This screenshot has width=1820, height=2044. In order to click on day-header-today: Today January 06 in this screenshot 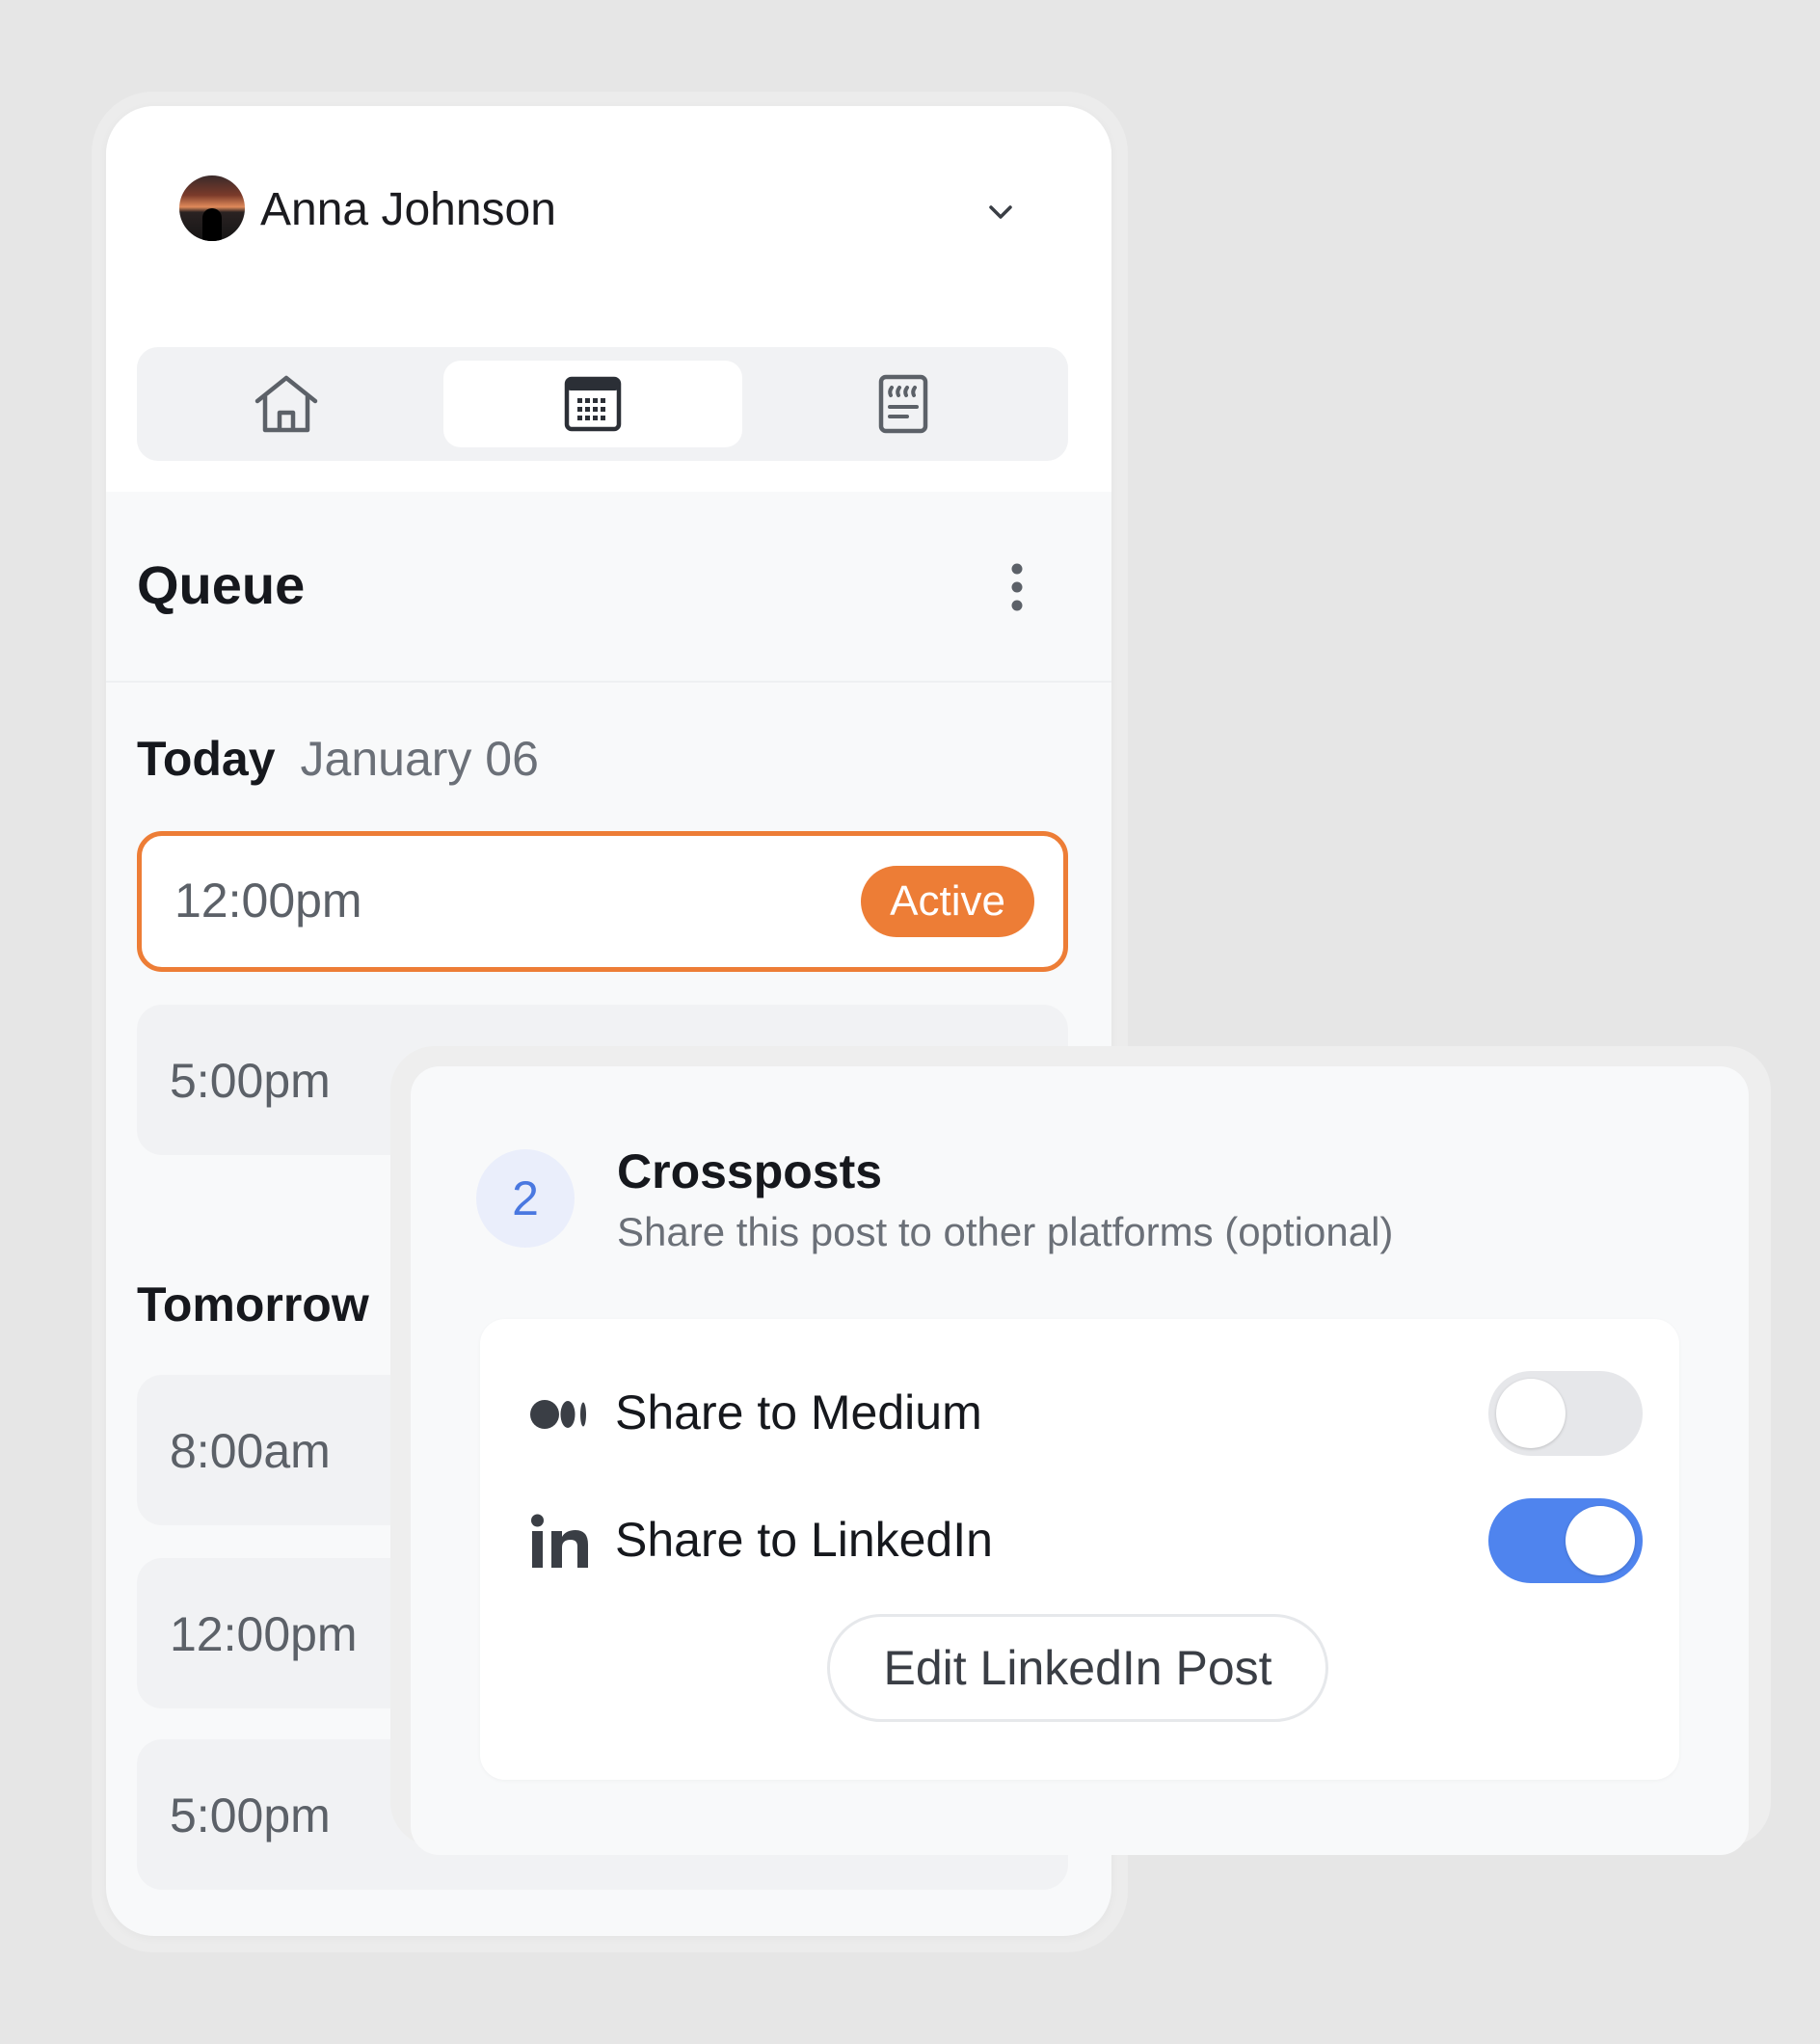, I will do `click(338, 759)`.